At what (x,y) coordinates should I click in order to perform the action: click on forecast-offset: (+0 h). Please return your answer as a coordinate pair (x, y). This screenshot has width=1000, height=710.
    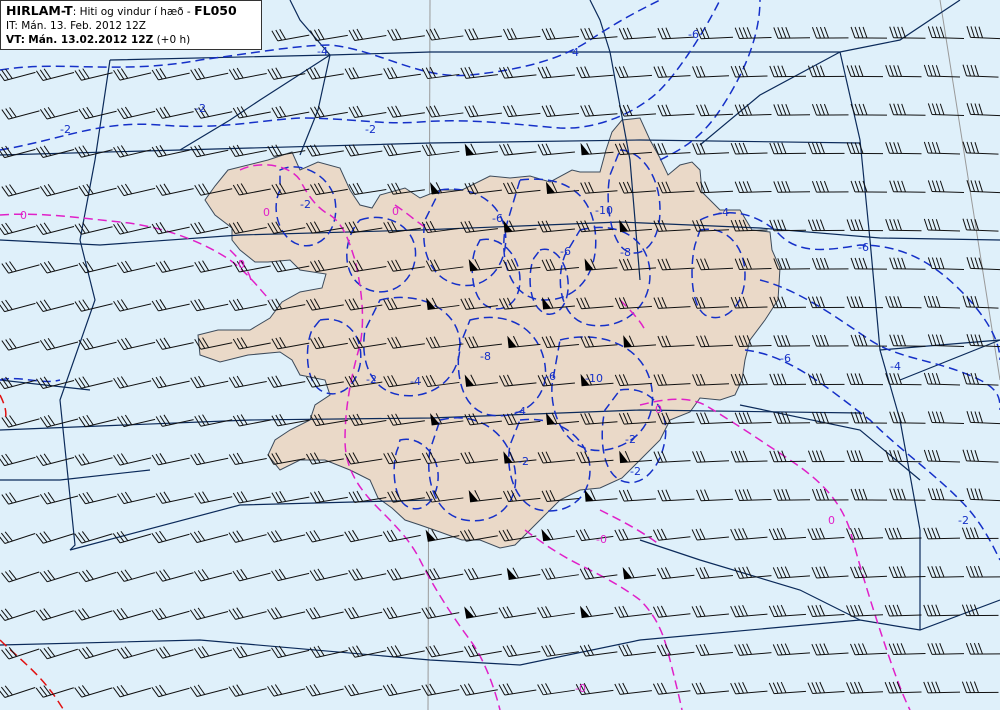
    Looking at the image, I should click on (173, 40).